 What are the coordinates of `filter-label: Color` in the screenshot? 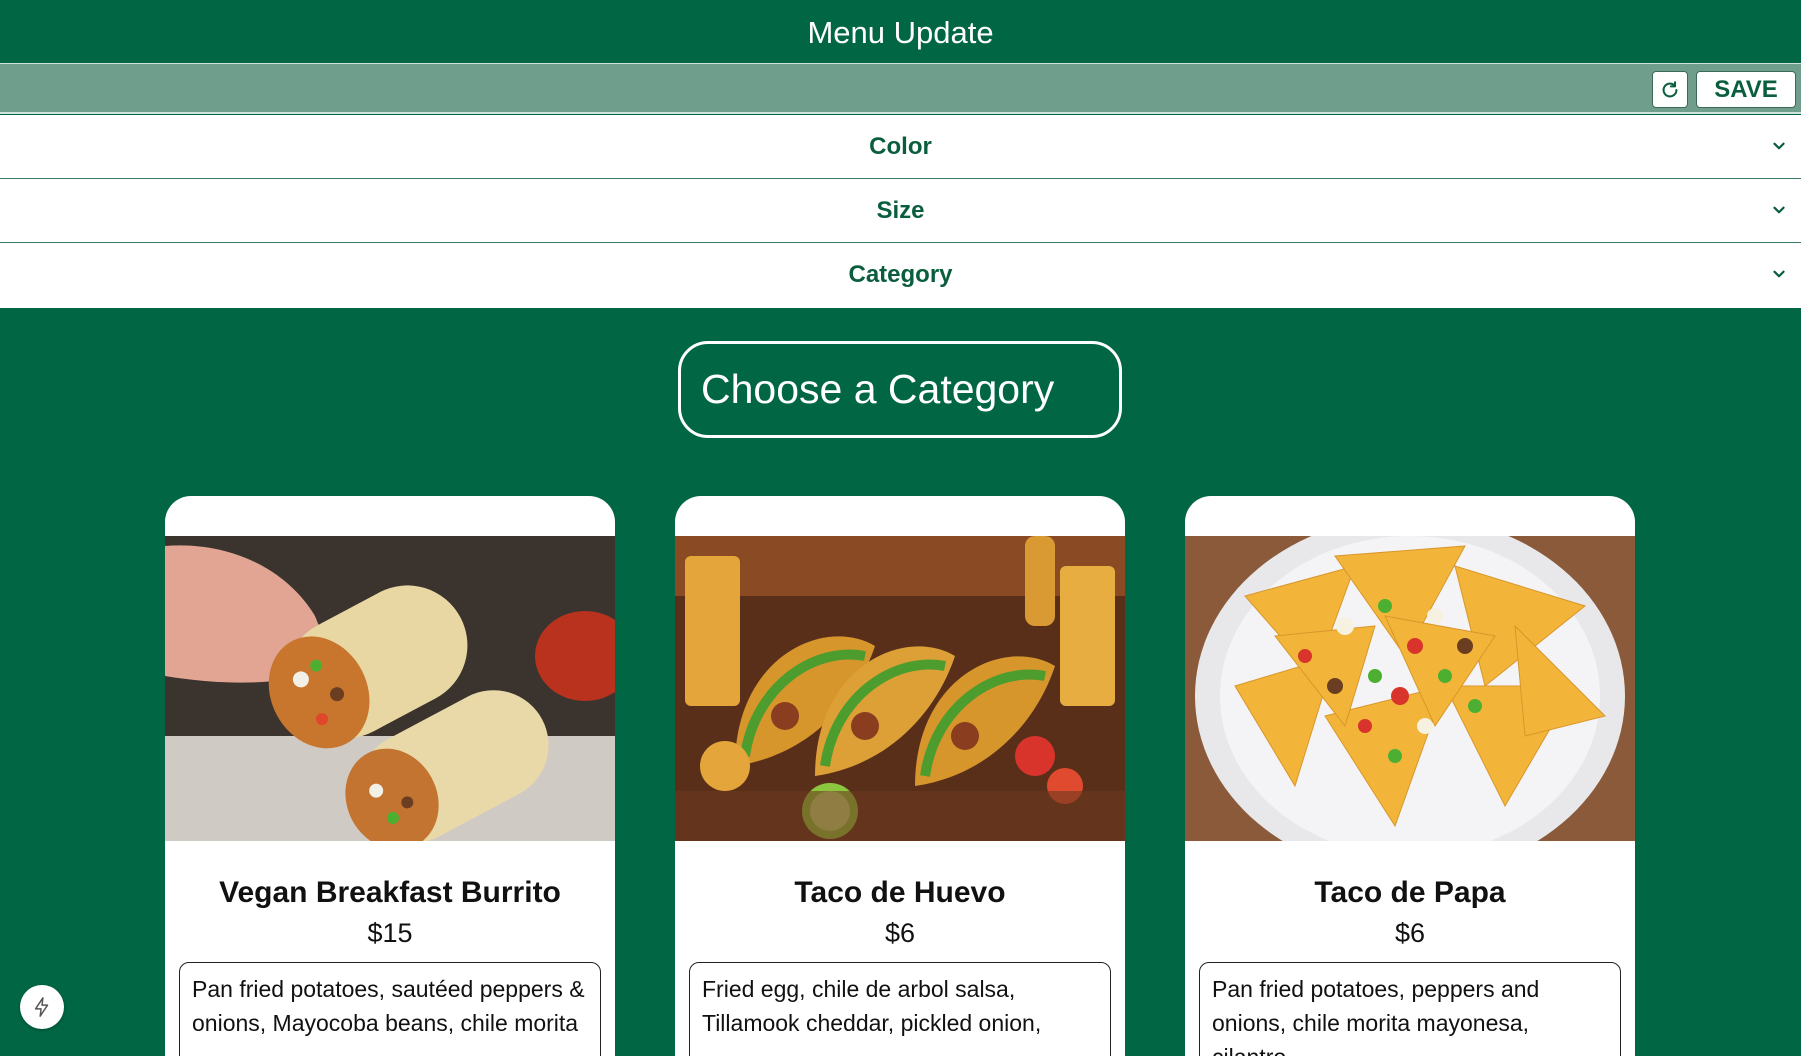 It's located at (900, 146).